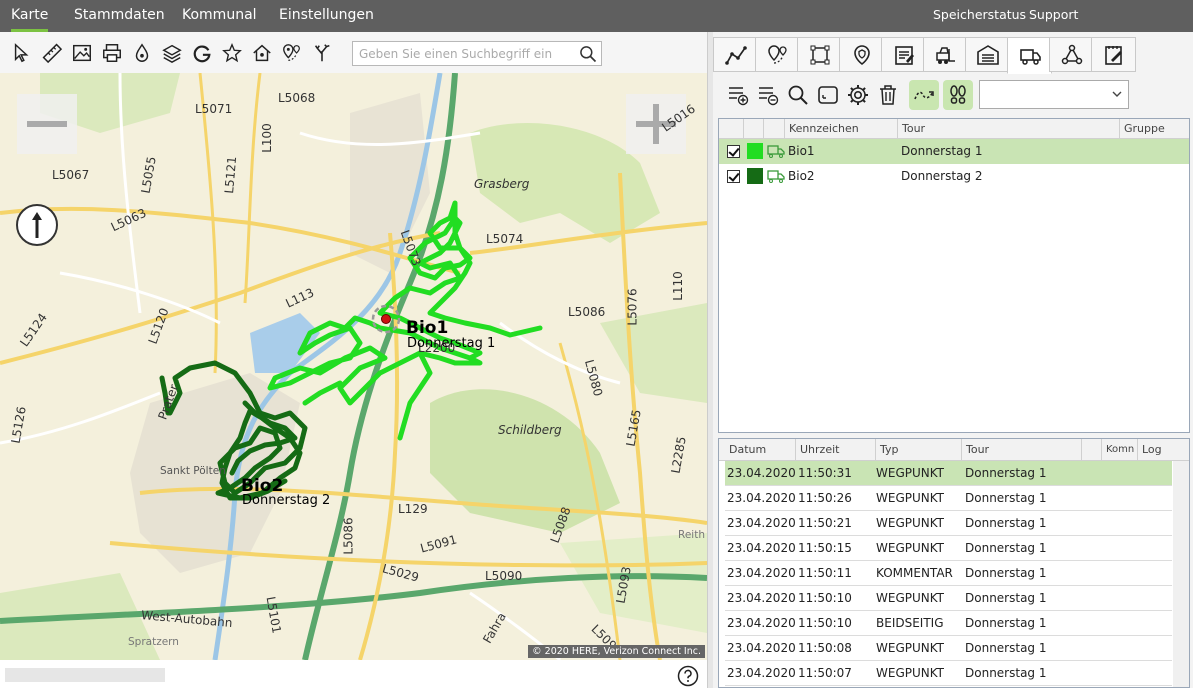 Image resolution: width=1193 pixels, height=688 pixels. What do you see at coordinates (427, 328) in the screenshot?
I see `vehicle-label-bio1: Bio1` at bounding box center [427, 328].